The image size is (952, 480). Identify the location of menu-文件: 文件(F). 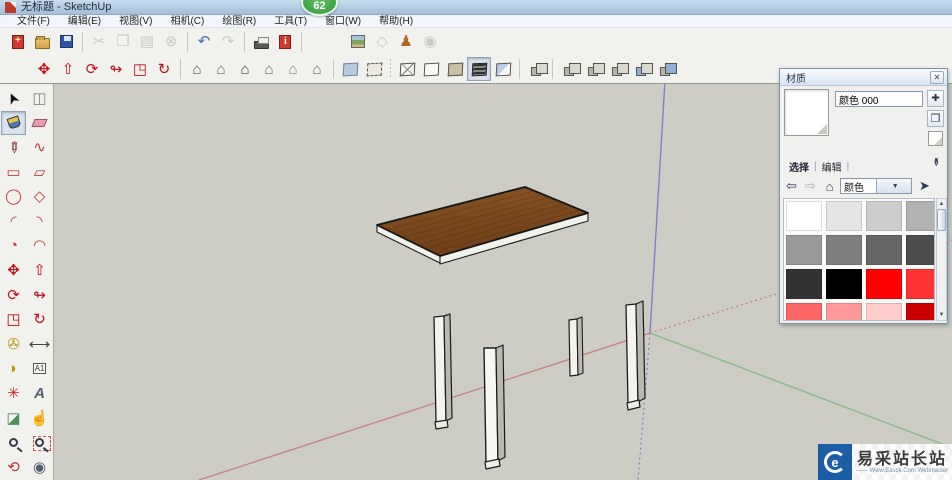
(33, 21).